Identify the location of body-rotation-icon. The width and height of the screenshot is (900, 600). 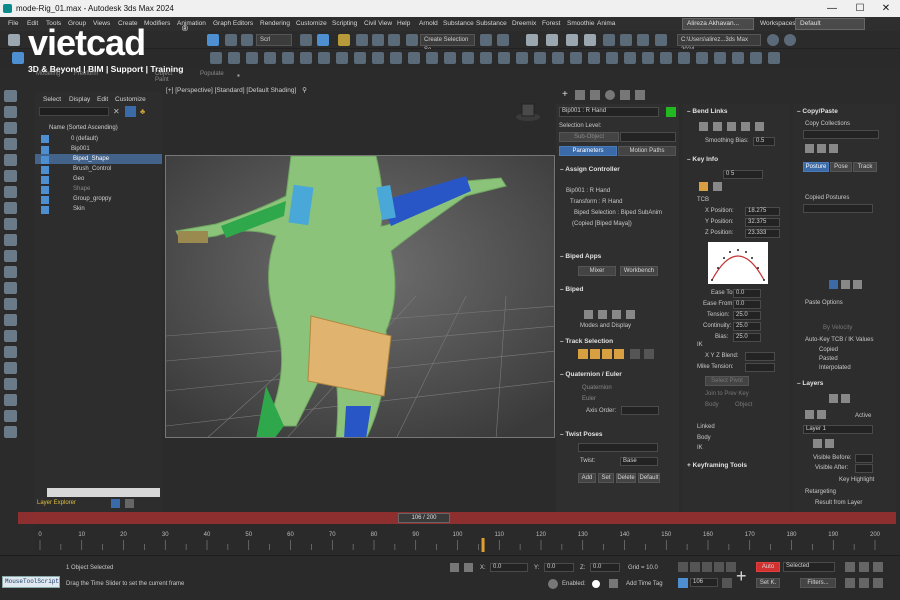
(607, 354).